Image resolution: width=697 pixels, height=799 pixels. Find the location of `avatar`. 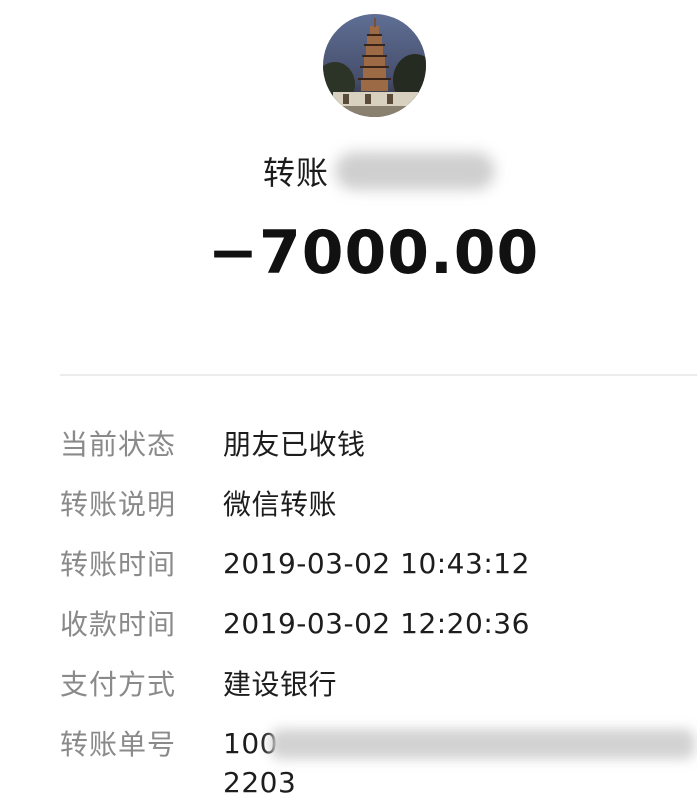

avatar is located at coordinates (374, 65).